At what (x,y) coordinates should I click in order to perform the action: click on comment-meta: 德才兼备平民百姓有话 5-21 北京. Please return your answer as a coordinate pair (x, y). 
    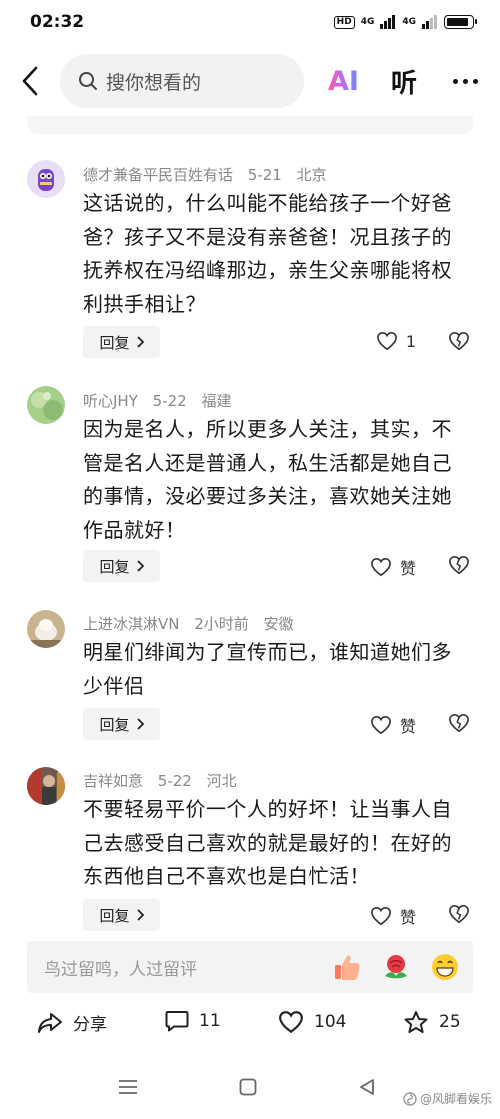
    Looking at the image, I should click on (205, 174).